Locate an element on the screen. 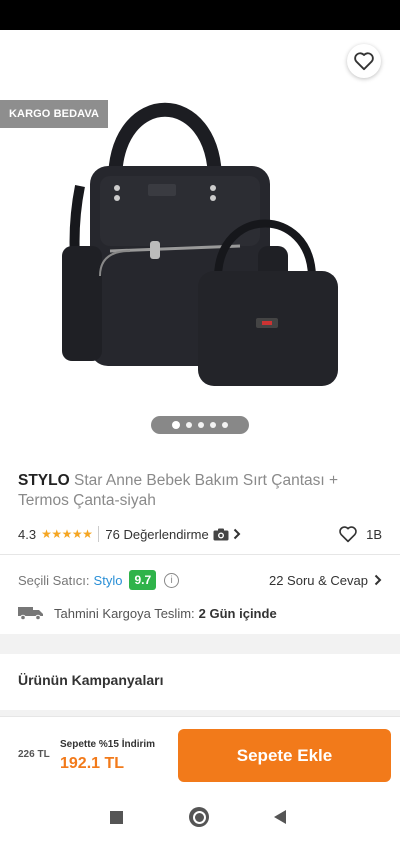  reviews-link: 76 Değerlendirme is located at coordinates (173, 534).